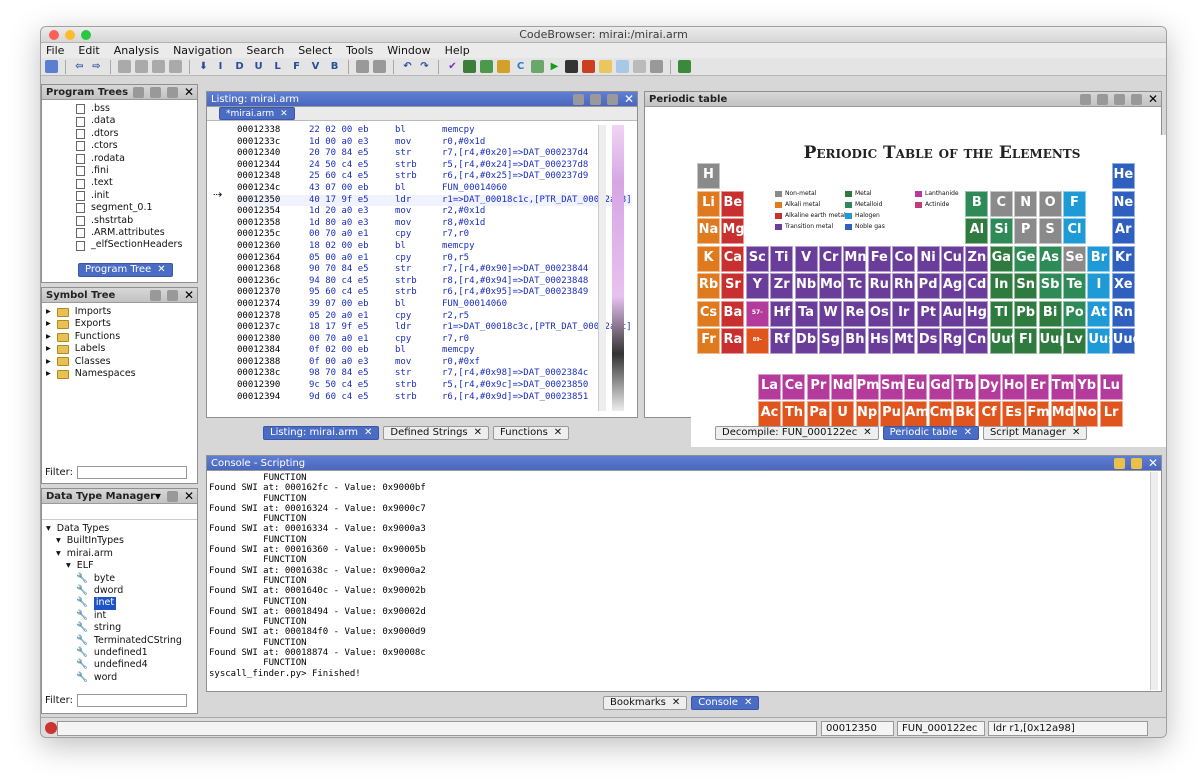 Image resolution: width=1200 pixels, height=779 pixels. Describe the element at coordinates (612, 99) in the screenshot. I see `snapshot-icon` at that location.